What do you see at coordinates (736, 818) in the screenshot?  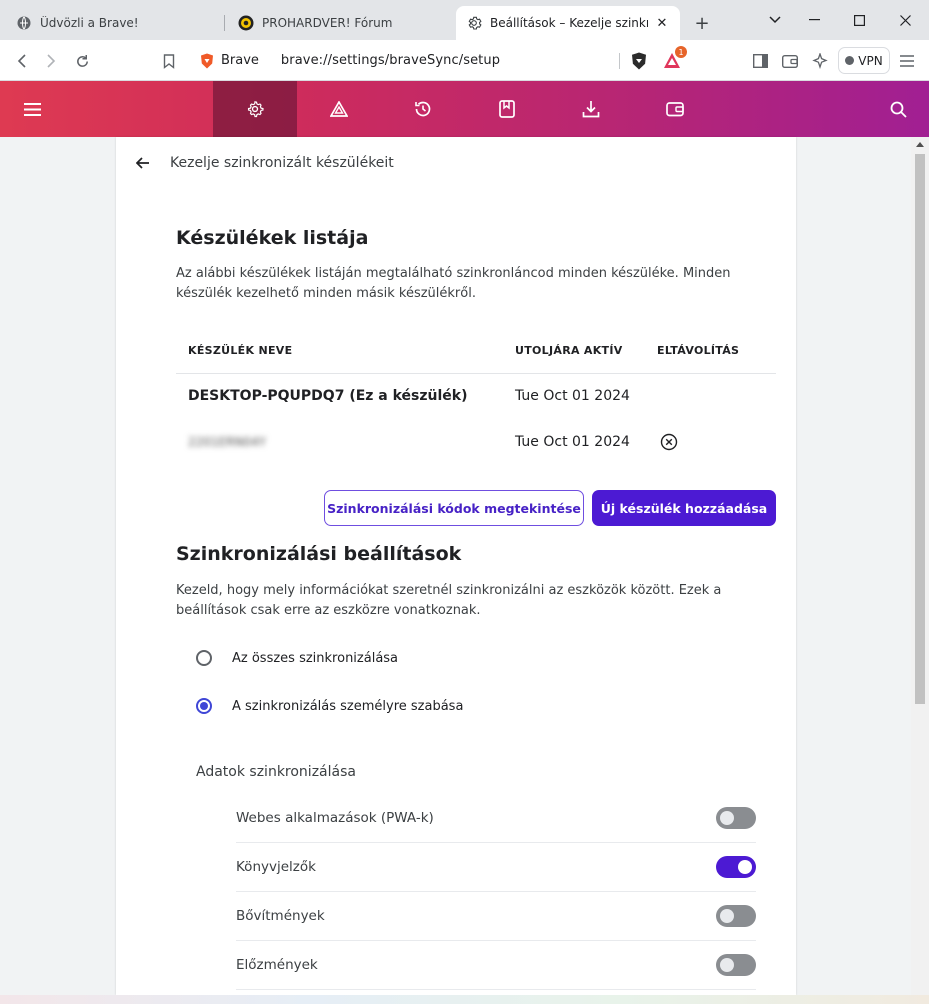 I see `toggle-pwa` at bounding box center [736, 818].